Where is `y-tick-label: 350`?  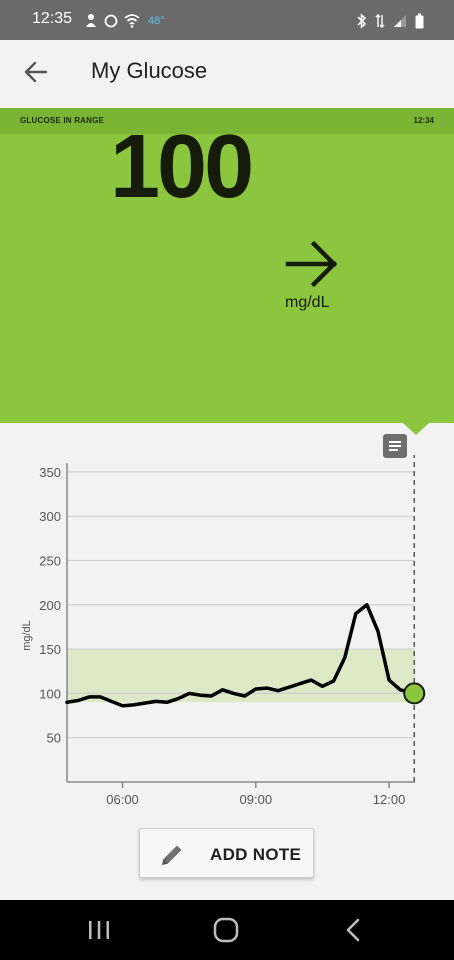
y-tick-label: 350 is located at coordinates (50, 472).